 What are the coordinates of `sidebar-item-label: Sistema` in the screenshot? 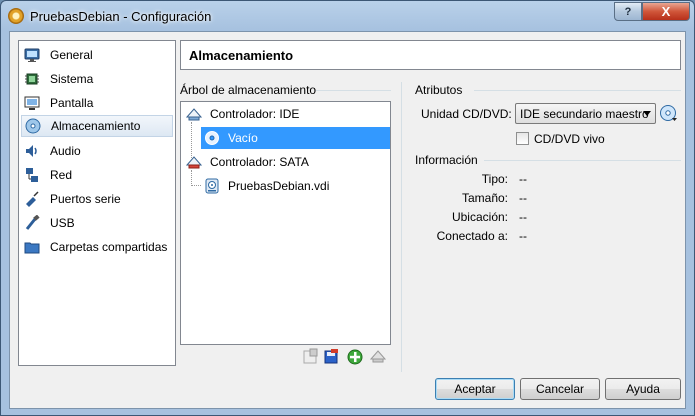 It's located at (72, 79).